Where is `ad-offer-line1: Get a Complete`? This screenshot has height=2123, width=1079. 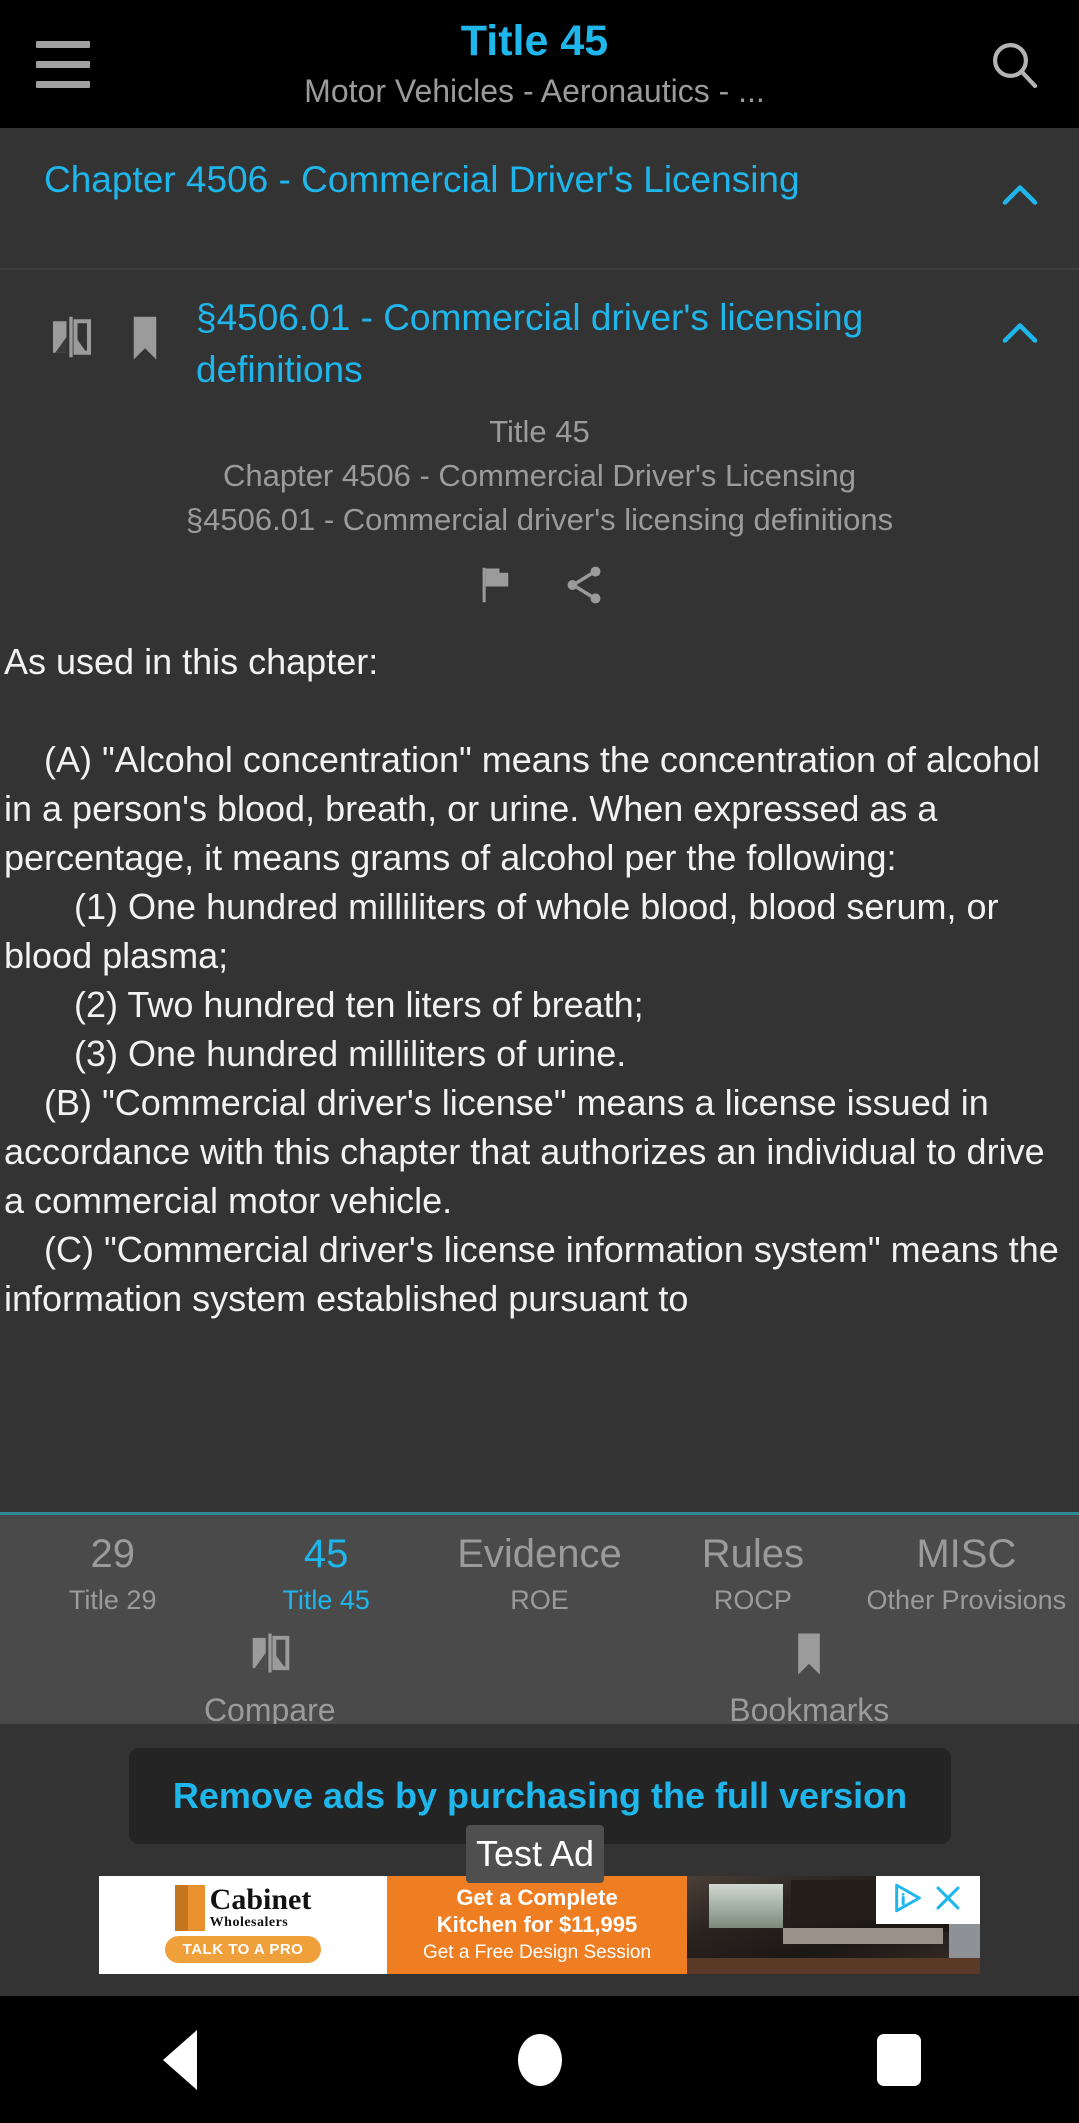 ad-offer-line1: Get a Complete is located at coordinates (537, 1897).